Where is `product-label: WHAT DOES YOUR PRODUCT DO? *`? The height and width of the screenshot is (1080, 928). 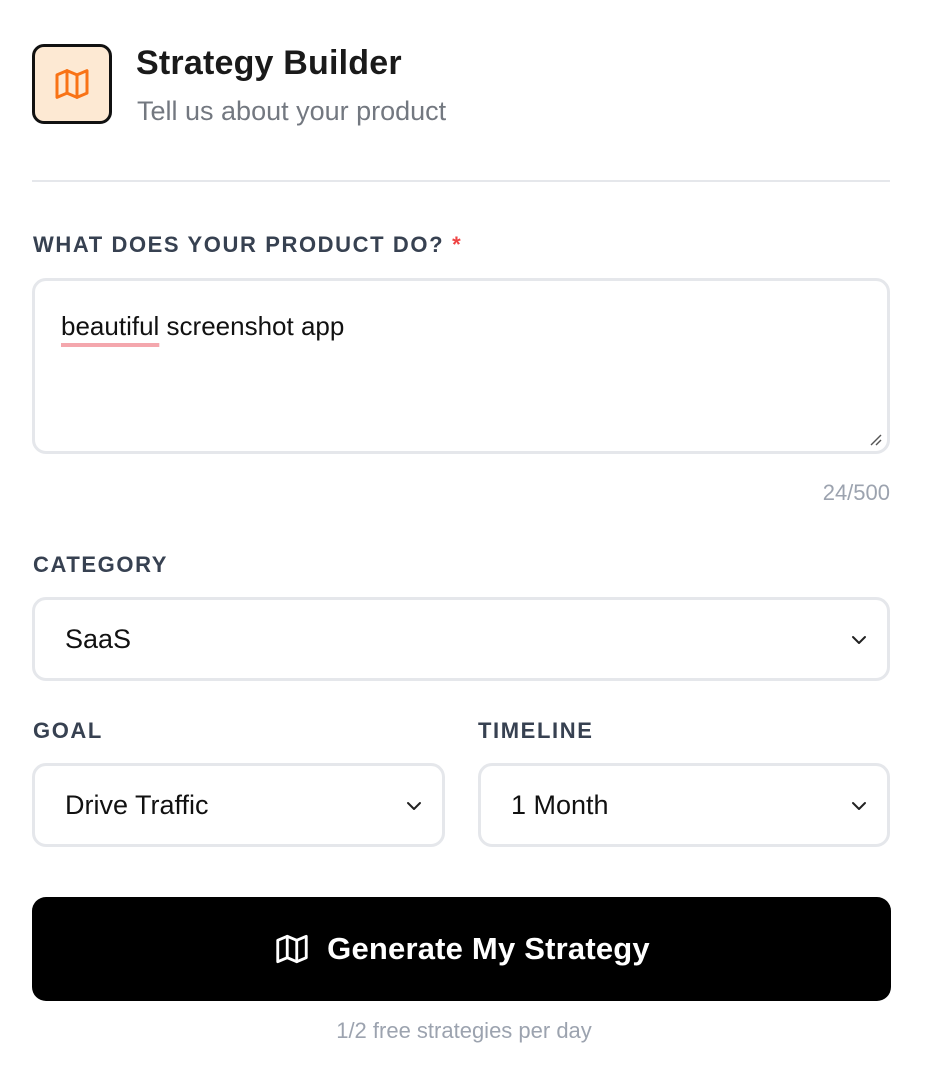 product-label: WHAT DOES YOUR PRODUCT DO? * is located at coordinates (247, 245).